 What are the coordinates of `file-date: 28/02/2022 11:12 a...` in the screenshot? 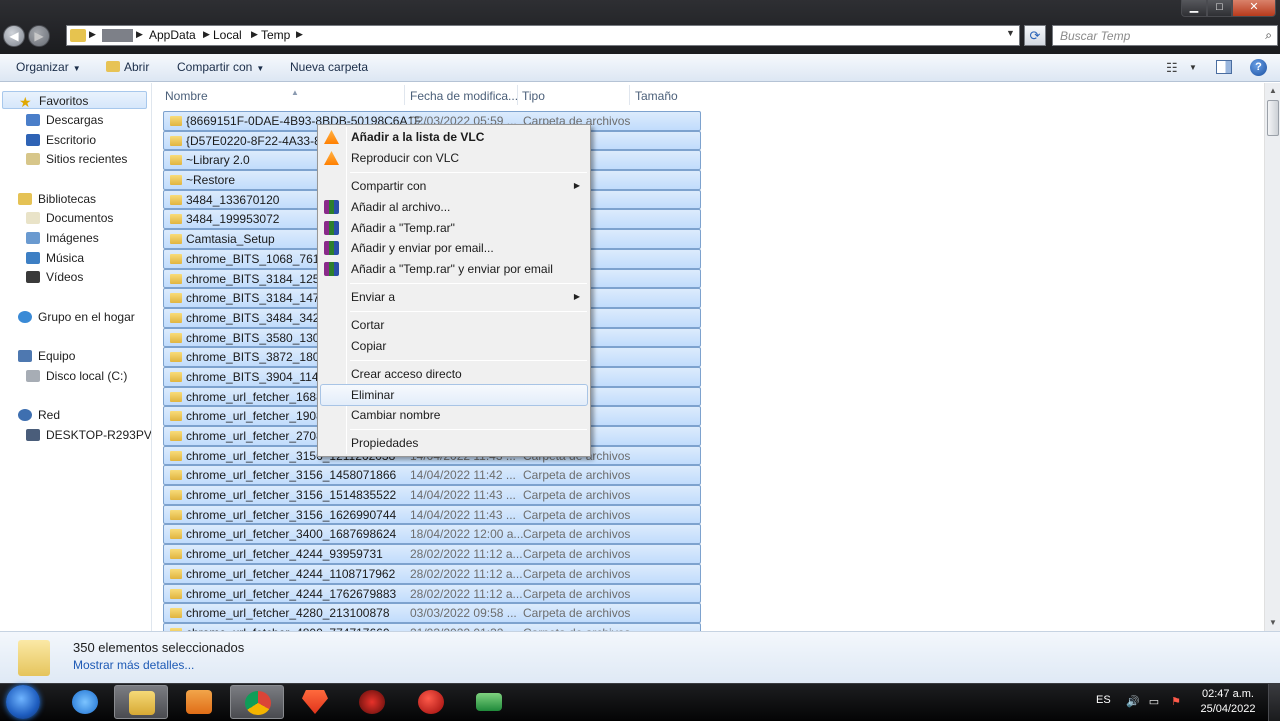 It's located at (466, 573).